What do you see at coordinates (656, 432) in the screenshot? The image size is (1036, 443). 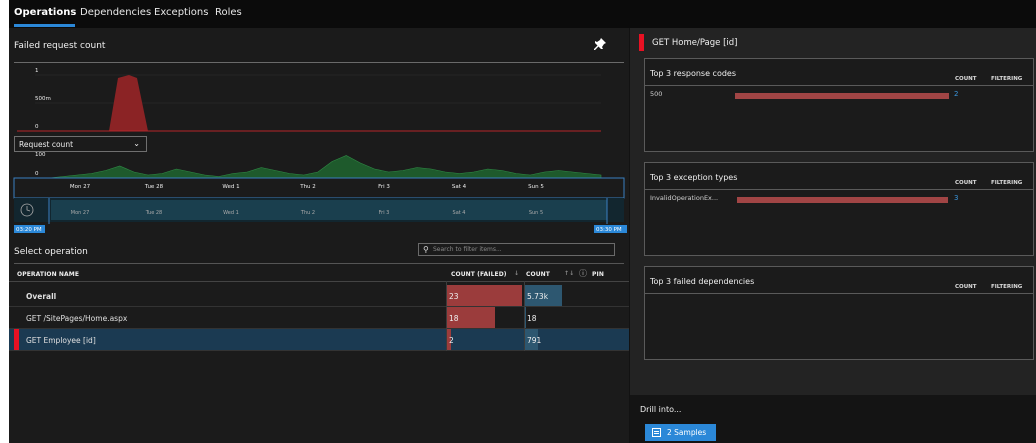 I see `list-icon` at bounding box center [656, 432].